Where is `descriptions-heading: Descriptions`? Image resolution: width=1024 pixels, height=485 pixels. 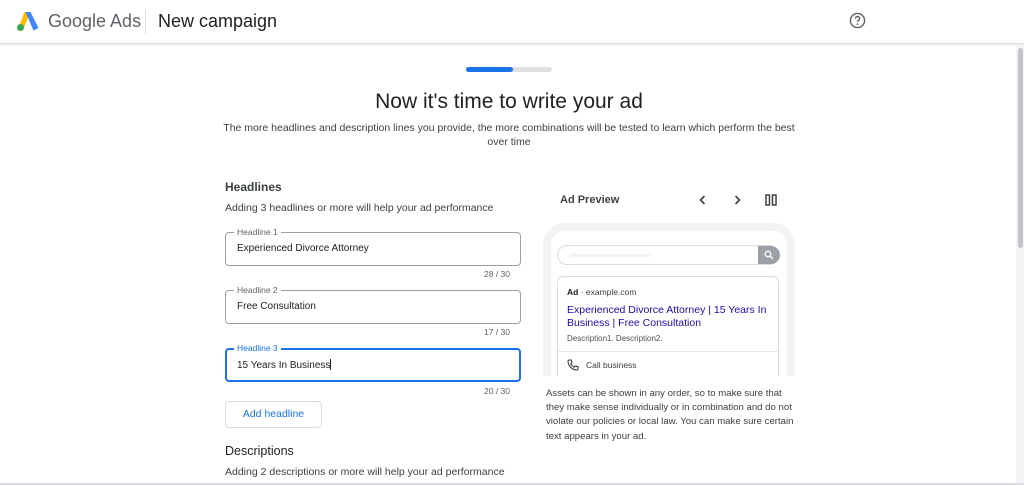 descriptions-heading: Descriptions is located at coordinates (259, 451).